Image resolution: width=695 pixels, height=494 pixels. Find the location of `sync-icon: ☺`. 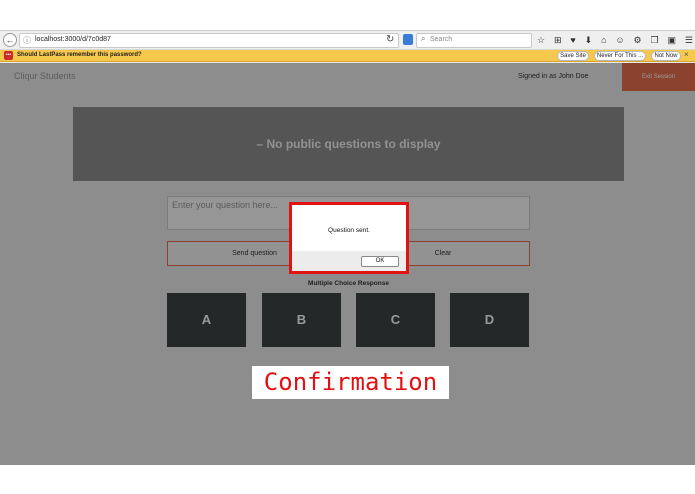

sync-icon: ☺ is located at coordinates (619, 40).